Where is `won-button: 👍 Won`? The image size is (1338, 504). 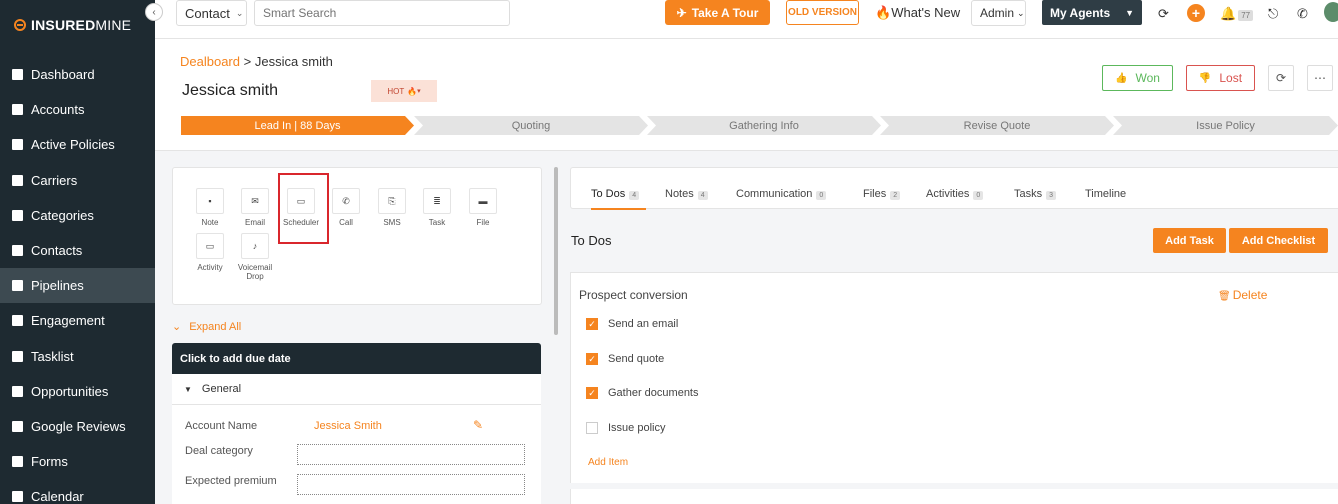
won-button: 👍 Won is located at coordinates (1137, 78).